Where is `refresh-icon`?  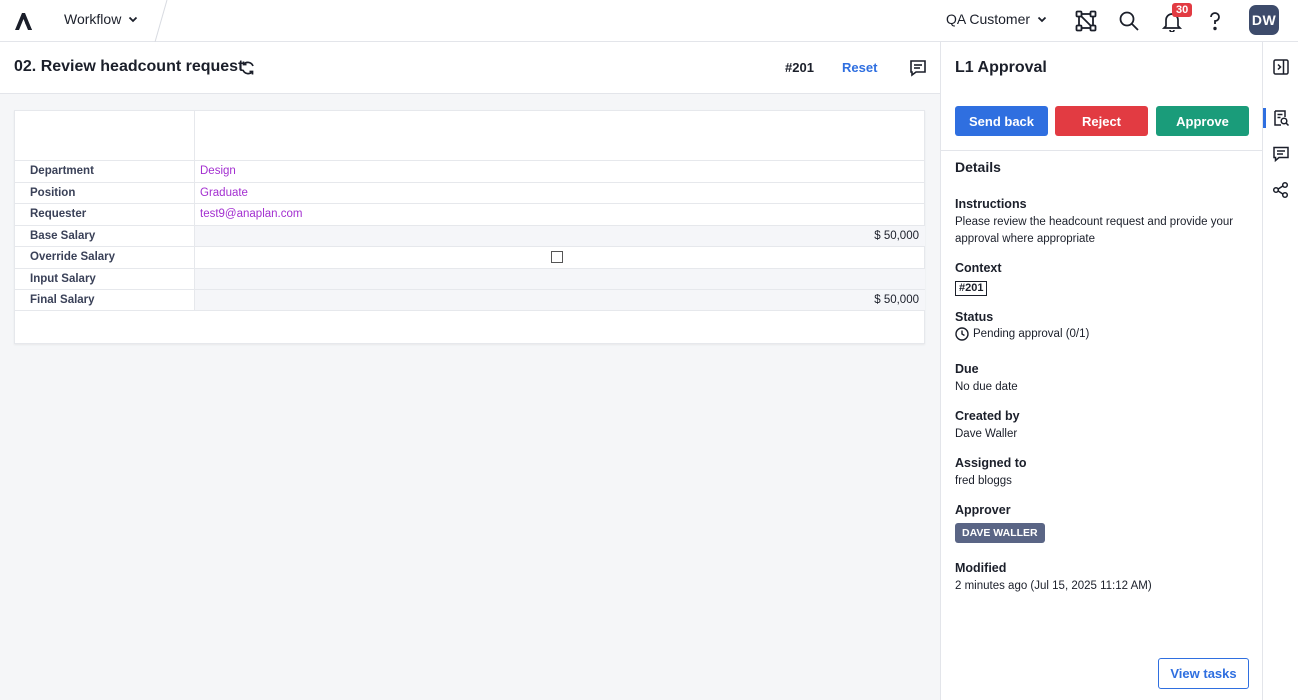
refresh-icon is located at coordinates (248, 68).